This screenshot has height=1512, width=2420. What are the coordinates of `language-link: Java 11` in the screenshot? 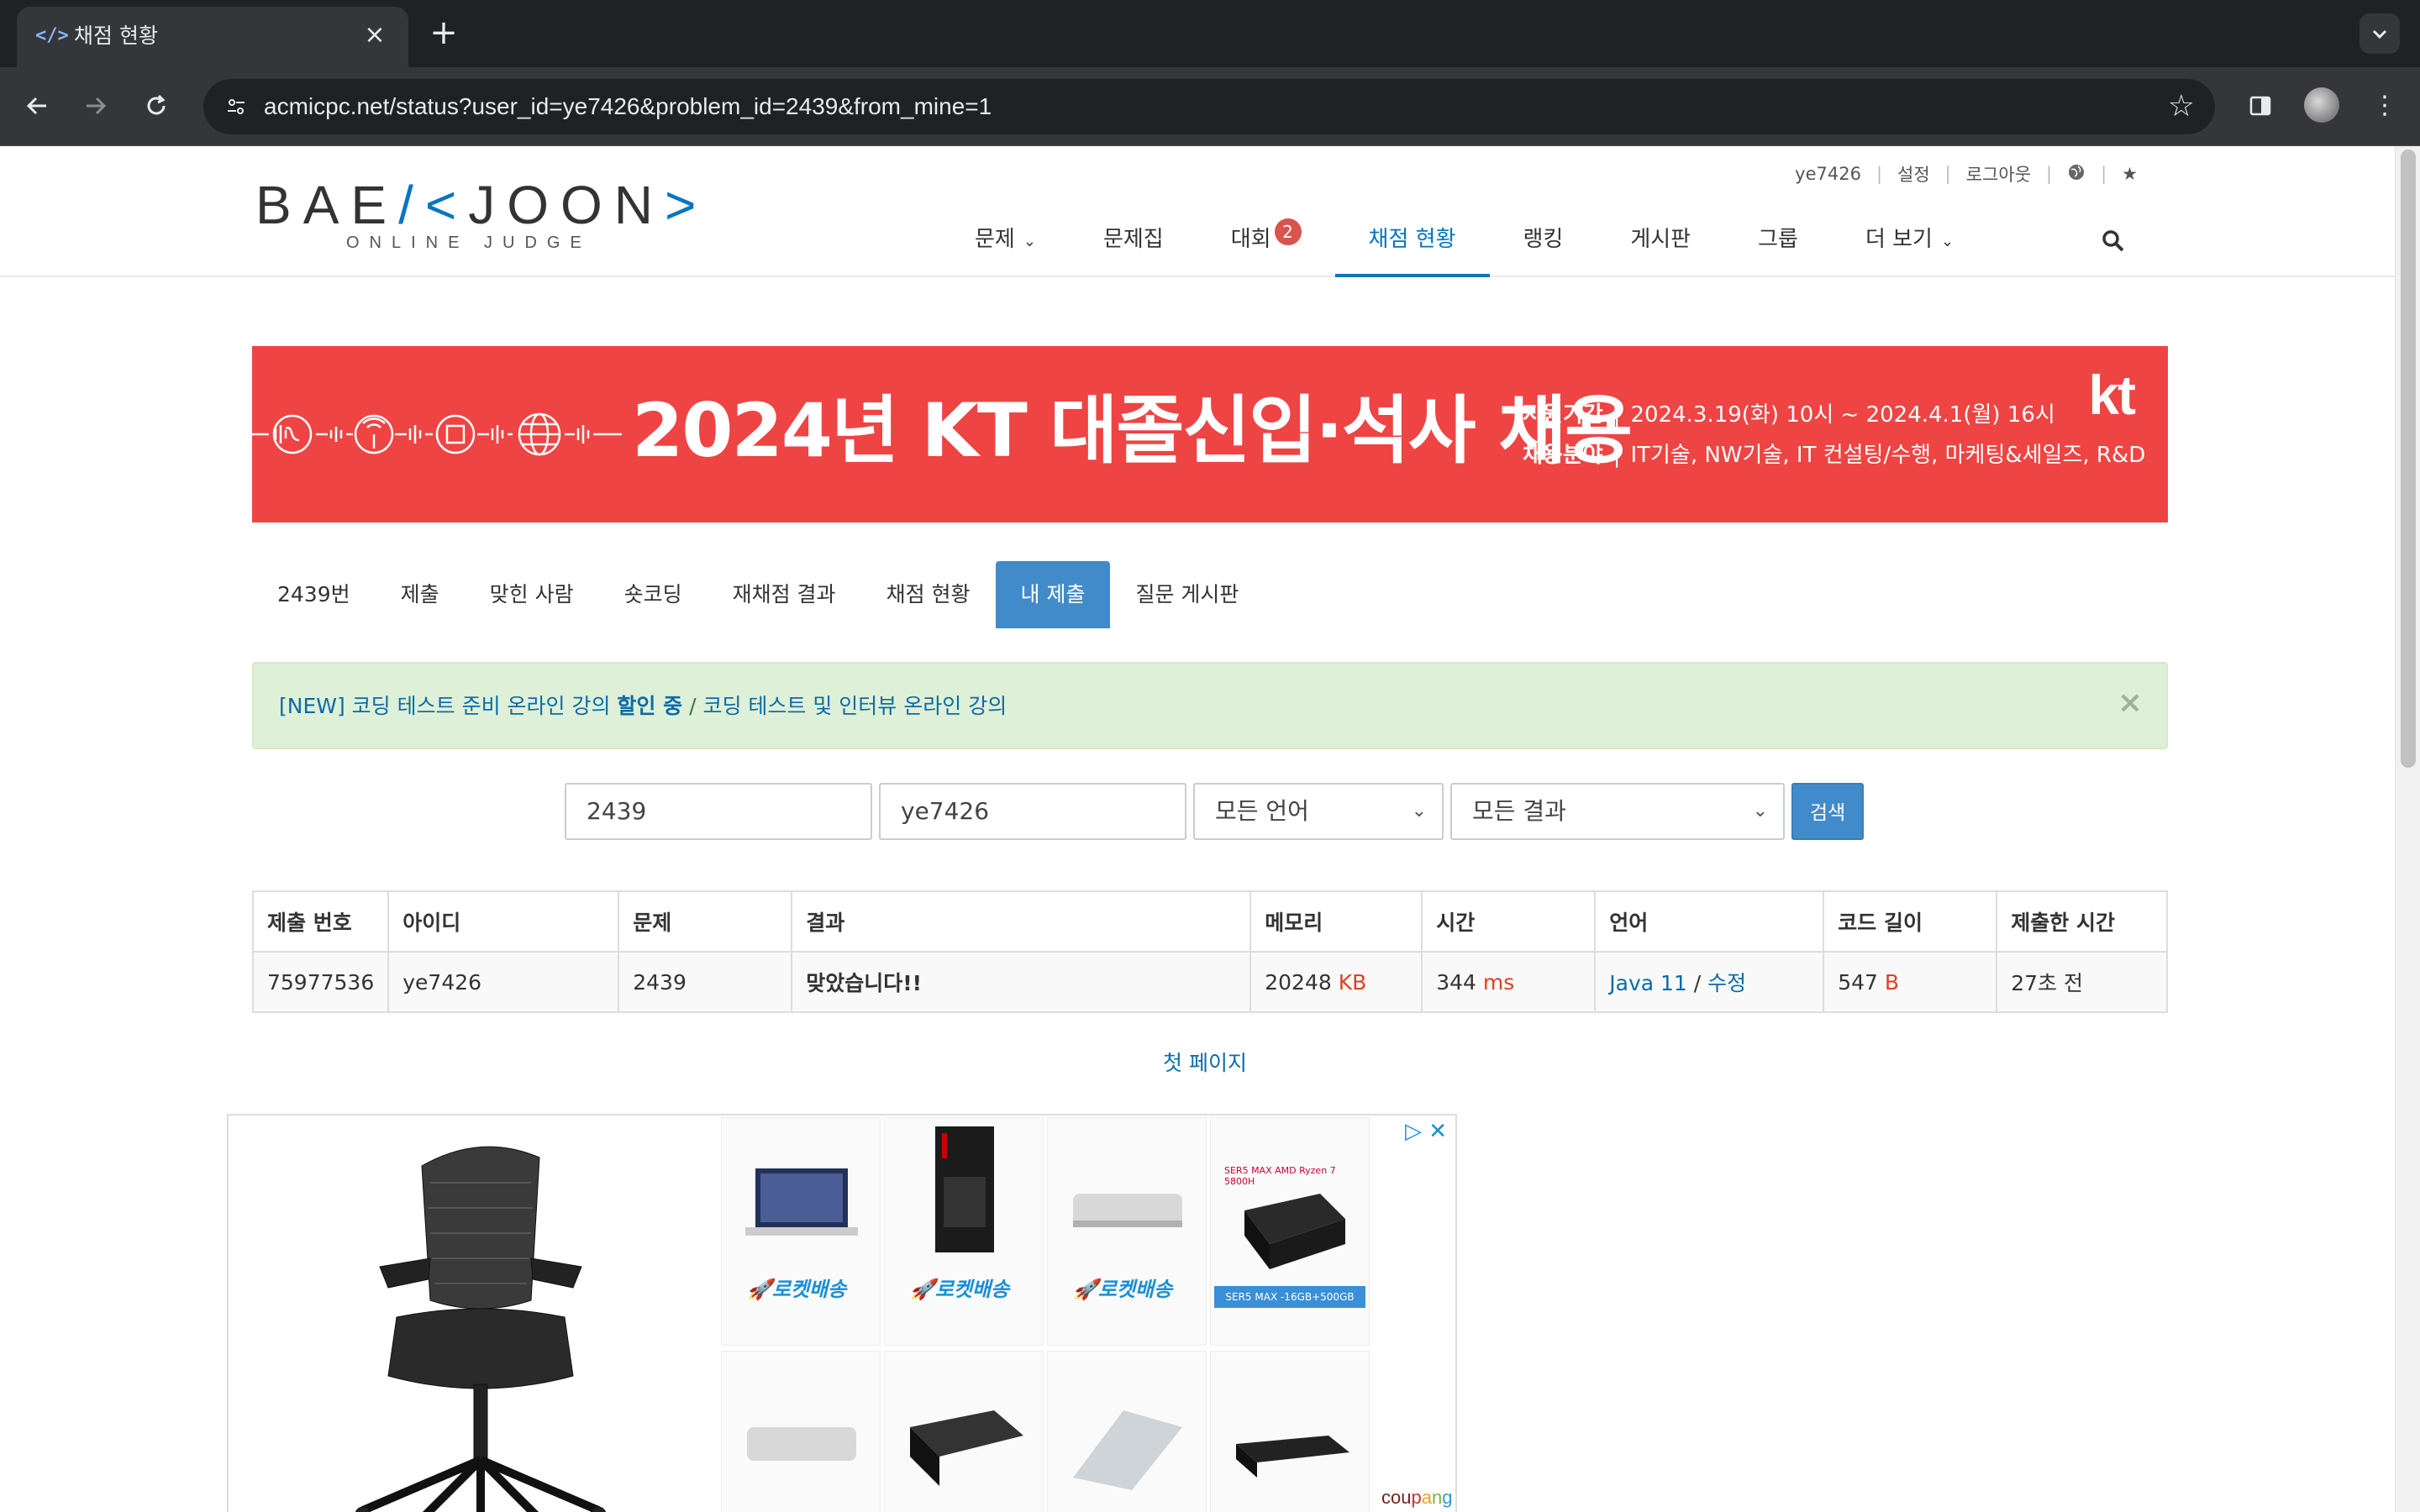 It's located at (1648, 983).